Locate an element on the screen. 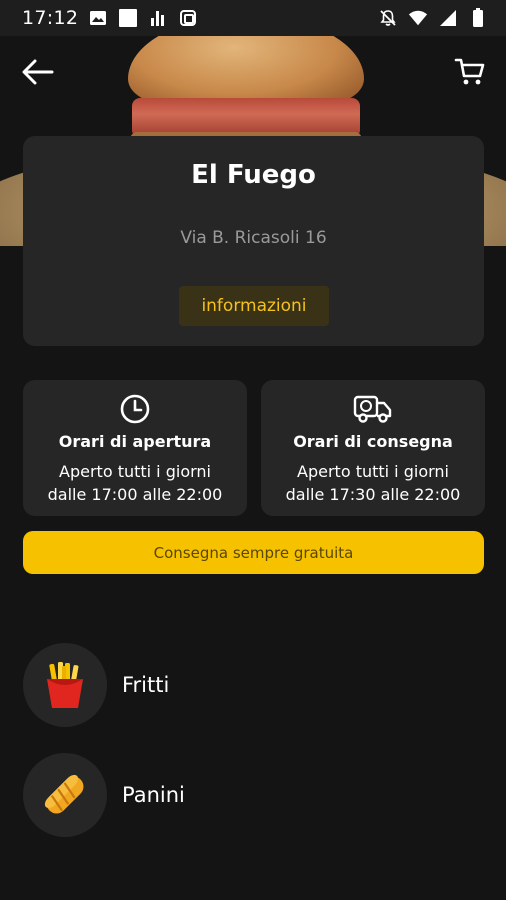 The image size is (506, 900). category-panini: Panini is located at coordinates (253, 795).